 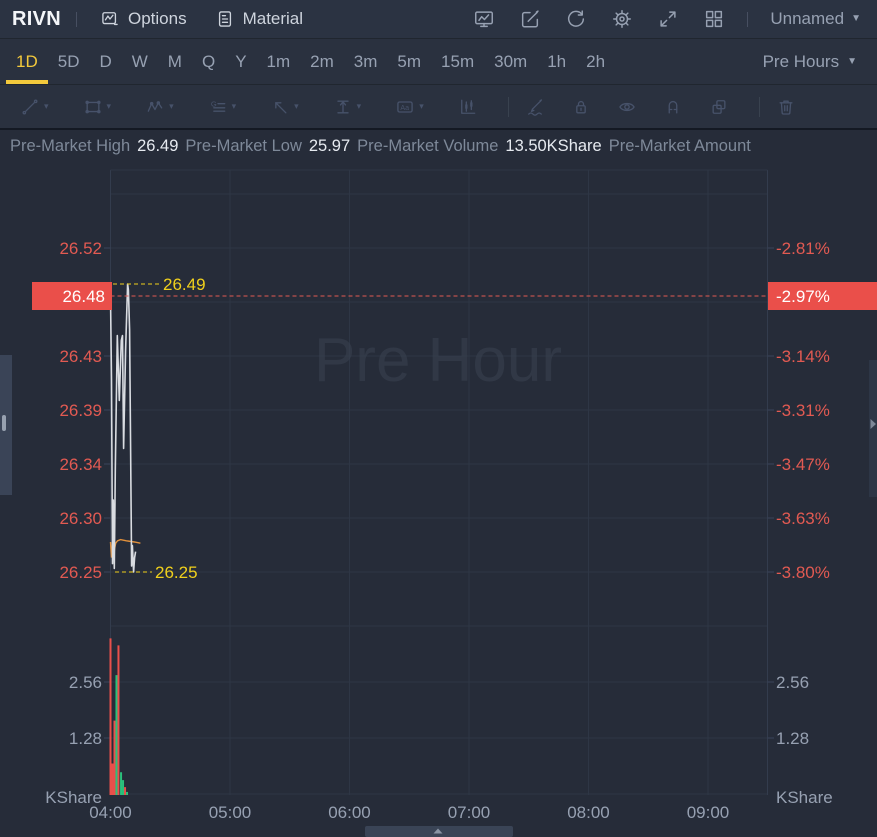 What do you see at coordinates (457, 61) in the screenshot?
I see `timeframe-15m: 15m` at bounding box center [457, 61].